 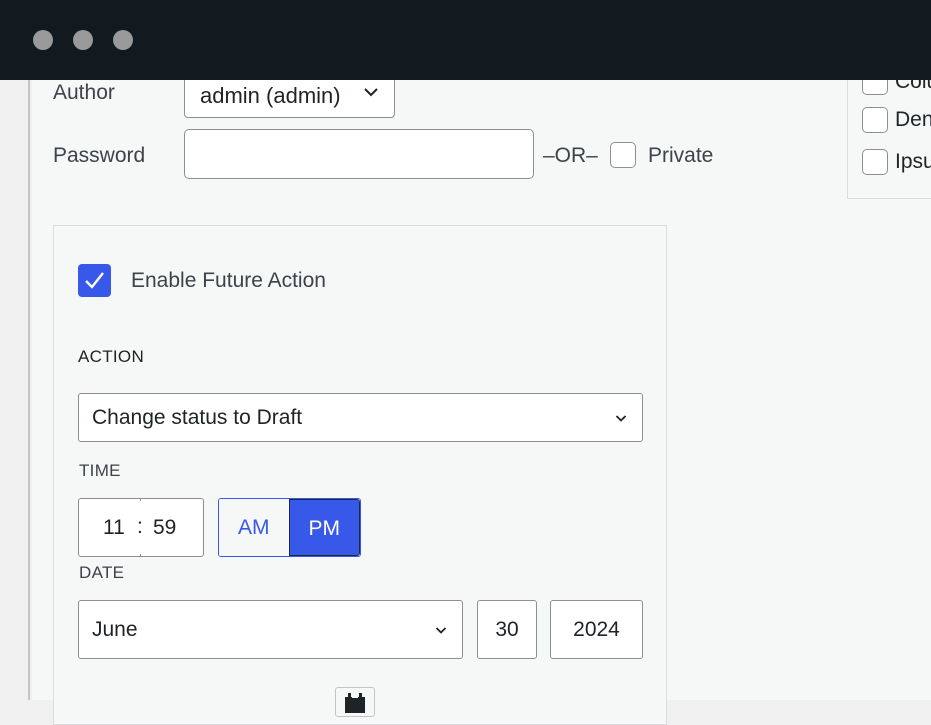 I want to click on password-label: Password, so click(x=99, y=155).